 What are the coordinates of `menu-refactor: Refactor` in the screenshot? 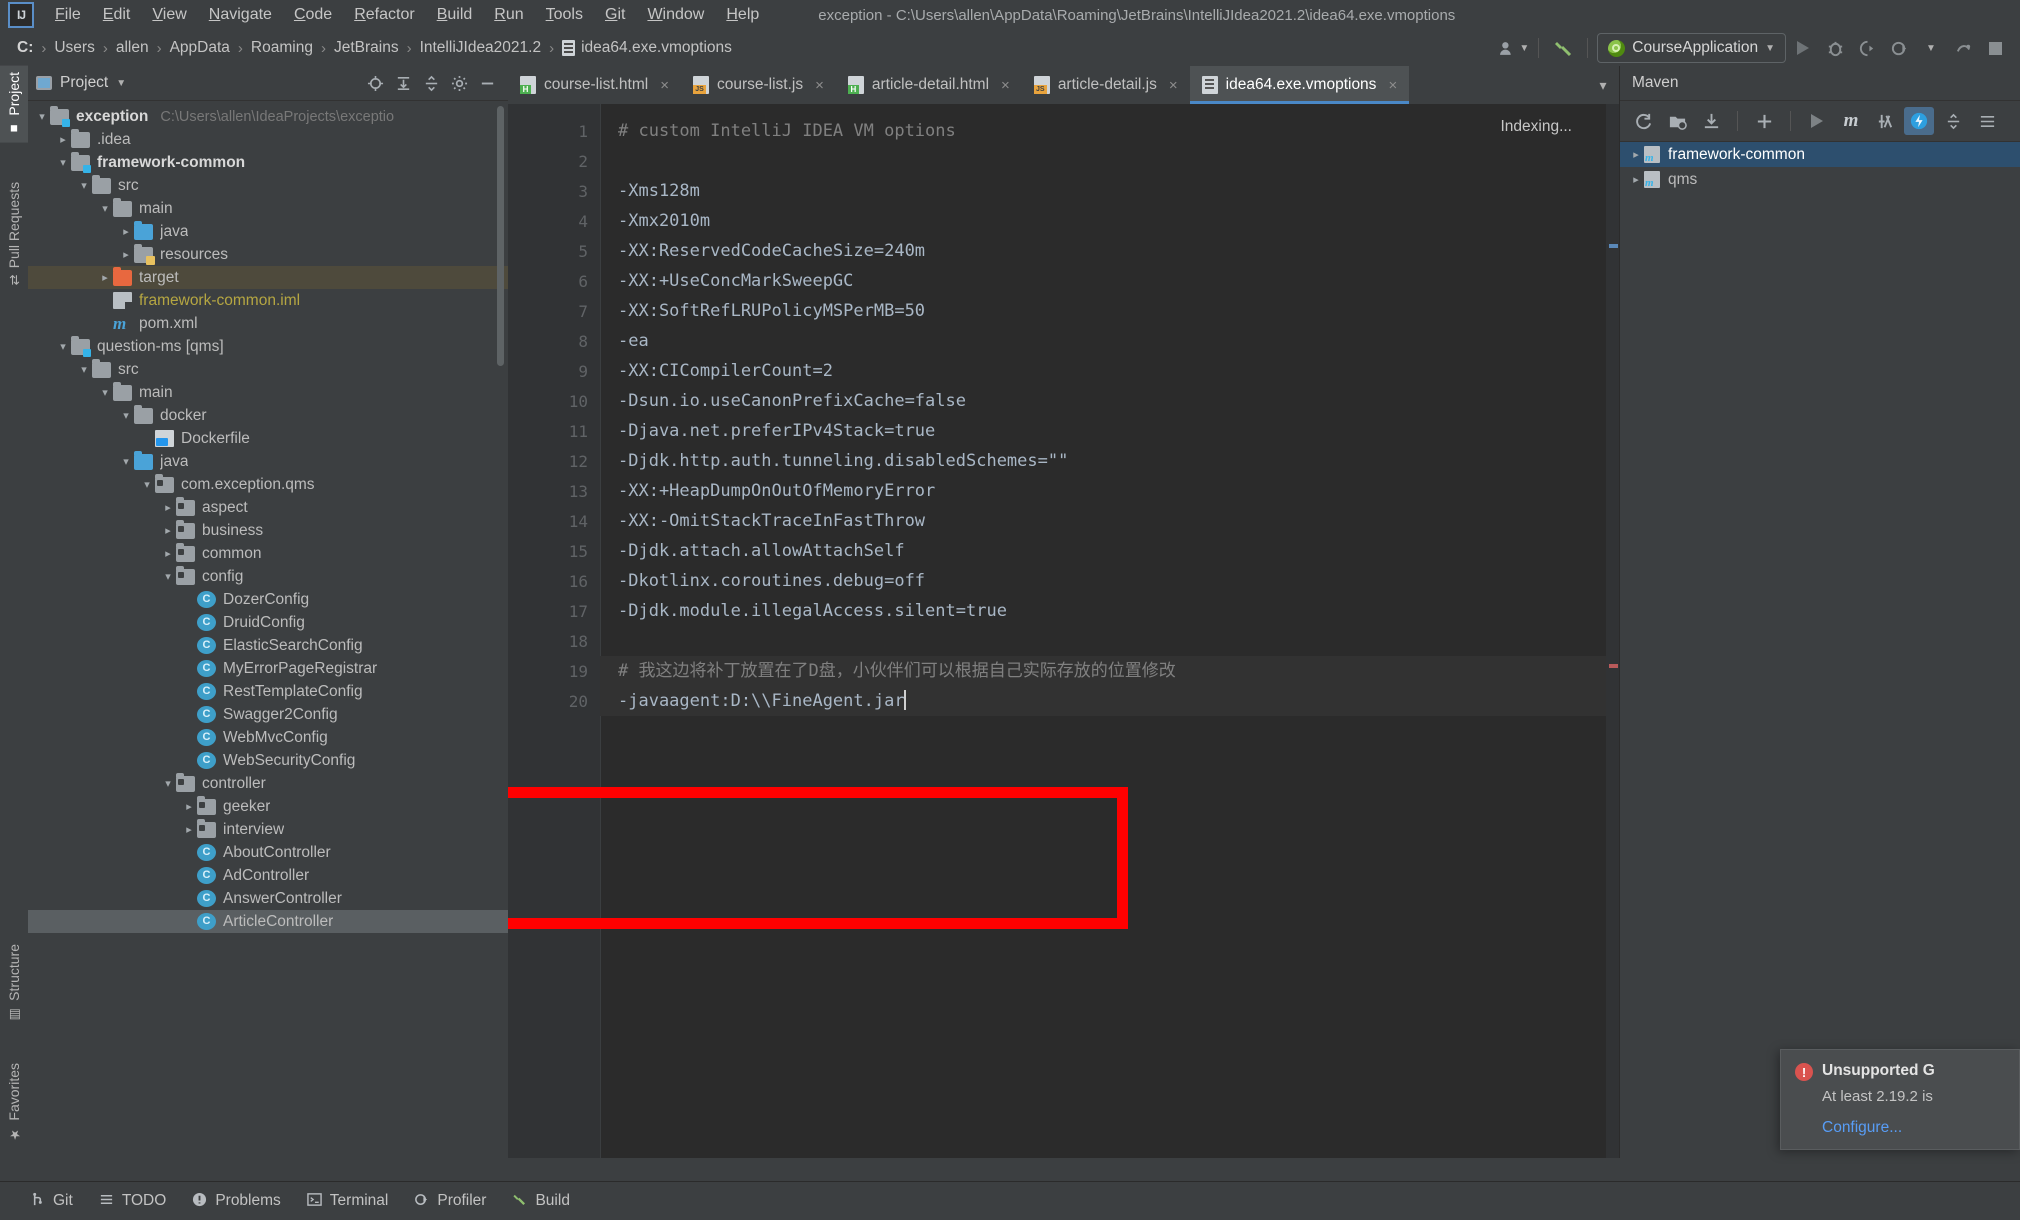 It's located at (384, 15).